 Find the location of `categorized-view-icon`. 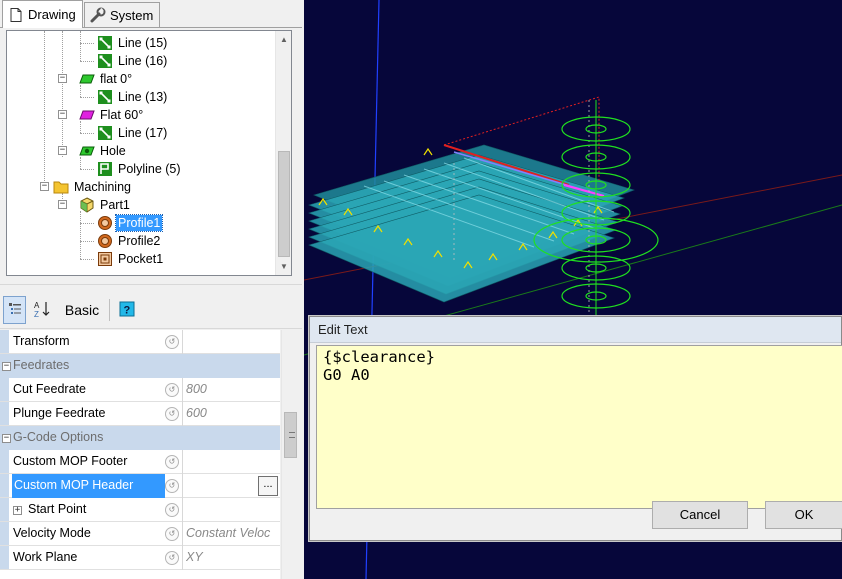

categorized-view-icon is located at coordinates (15, 310).